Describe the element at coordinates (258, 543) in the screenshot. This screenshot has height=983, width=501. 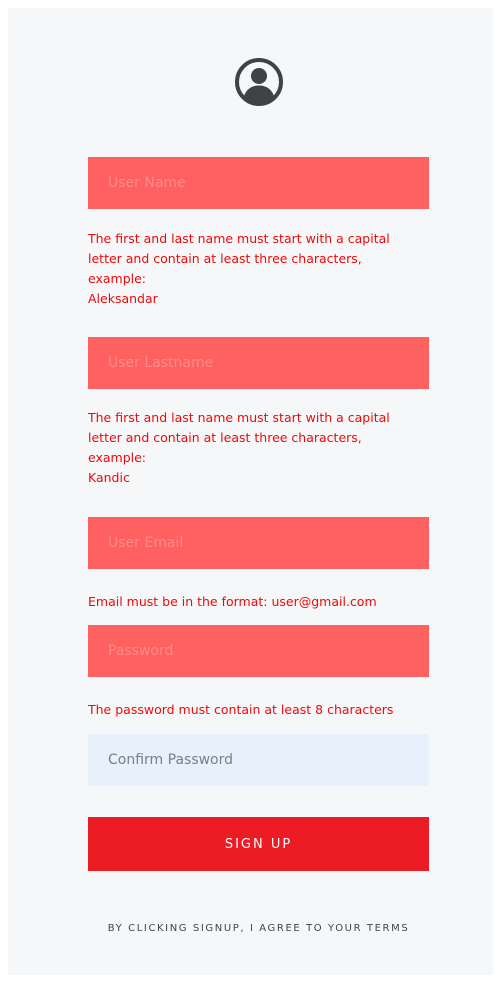
I see `user-email-input` at that location.